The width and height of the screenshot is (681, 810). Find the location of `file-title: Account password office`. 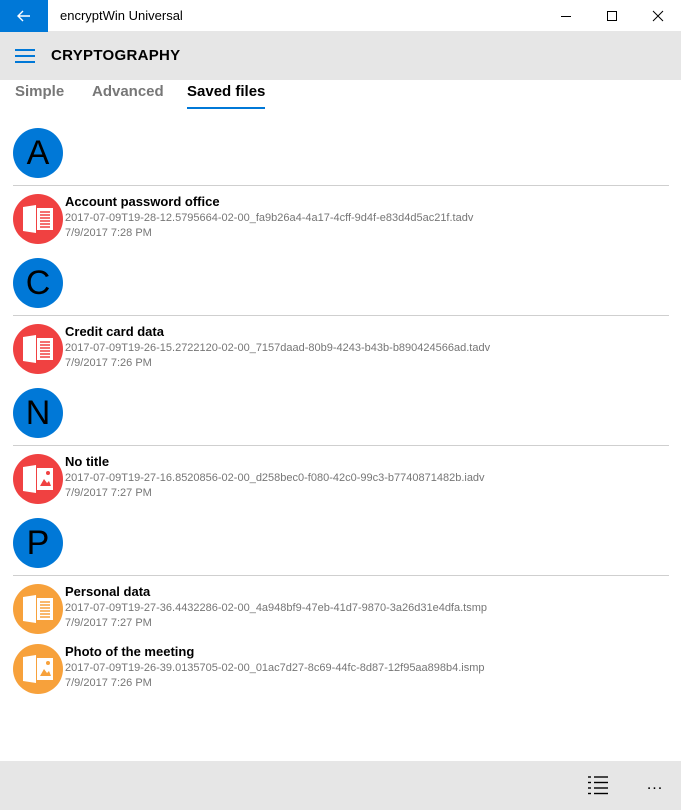

file-title: Account password office is located at coordinates (142, 201).